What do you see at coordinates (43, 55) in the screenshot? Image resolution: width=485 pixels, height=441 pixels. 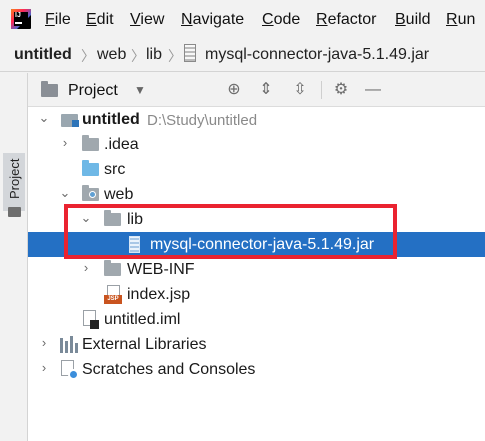 I see `breadcrumb-item-untitled: untitled` at bounding box center [43, 55].